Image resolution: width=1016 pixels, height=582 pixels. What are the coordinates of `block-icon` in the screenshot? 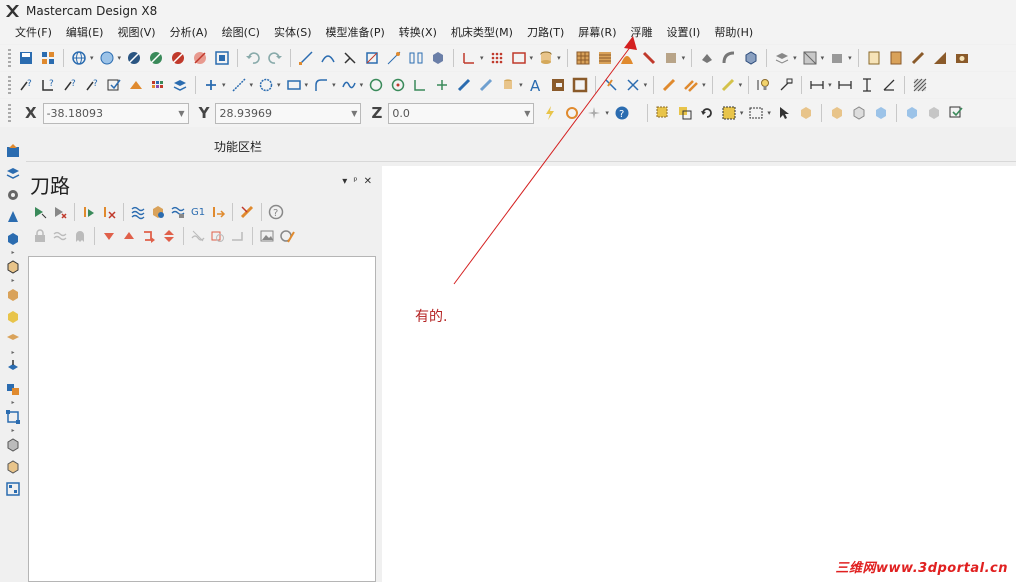 It's located at (13, 239).